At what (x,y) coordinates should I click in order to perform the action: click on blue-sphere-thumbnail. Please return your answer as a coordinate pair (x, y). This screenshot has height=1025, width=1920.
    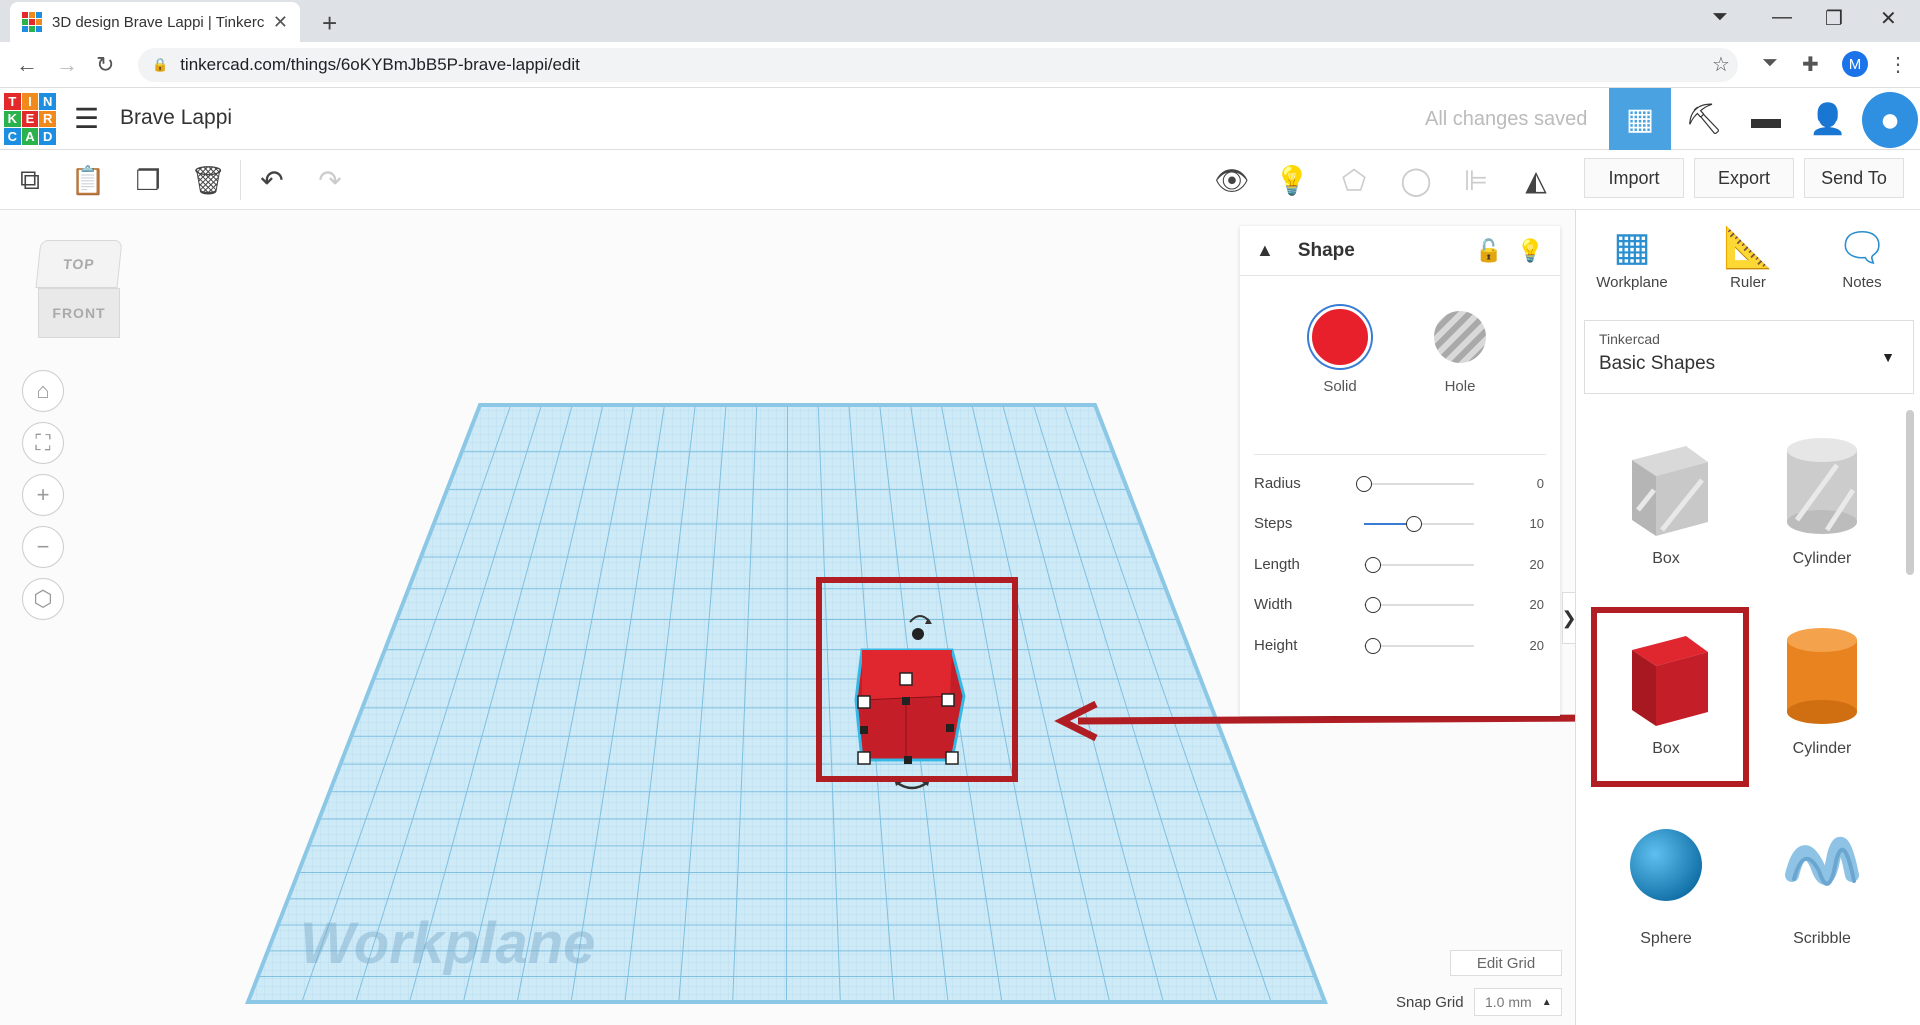
    Looking at the image, I should click on (1666, 865).